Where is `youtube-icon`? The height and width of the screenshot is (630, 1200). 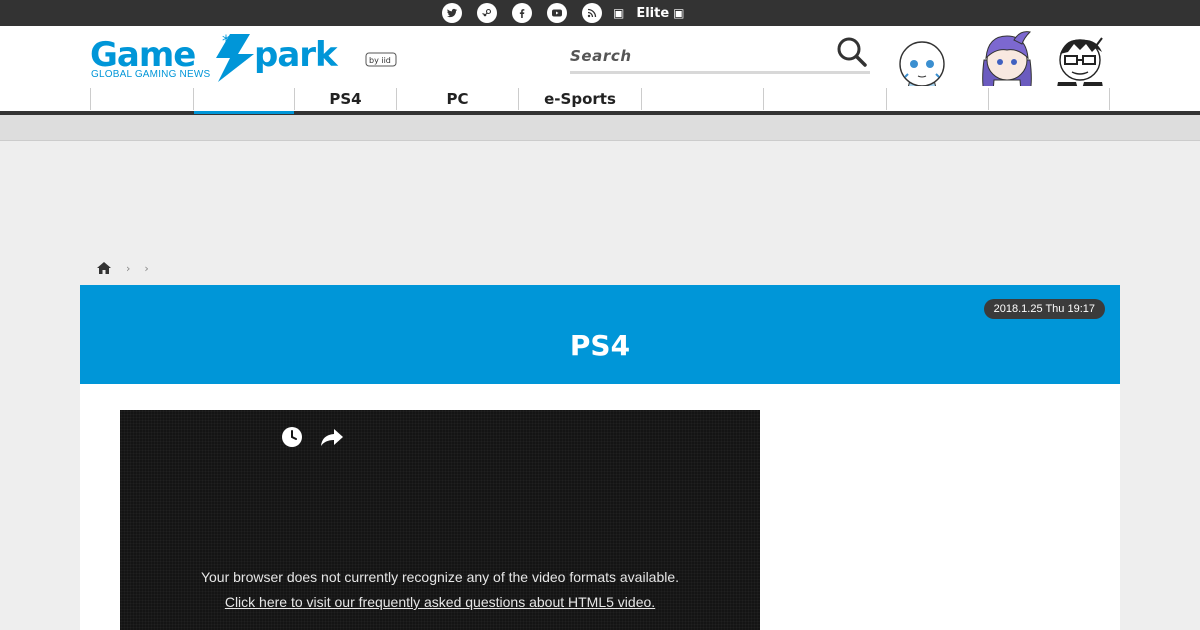
youtube-icon is located at coordinates (557, 13).